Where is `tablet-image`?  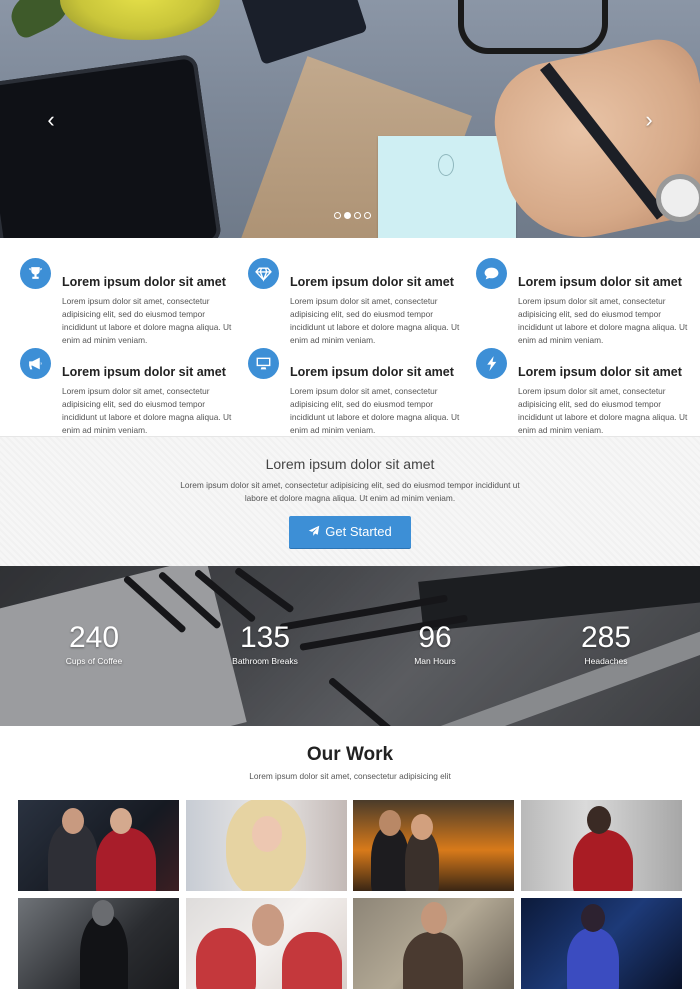 tablet-image is located at coordinates (111, 145).